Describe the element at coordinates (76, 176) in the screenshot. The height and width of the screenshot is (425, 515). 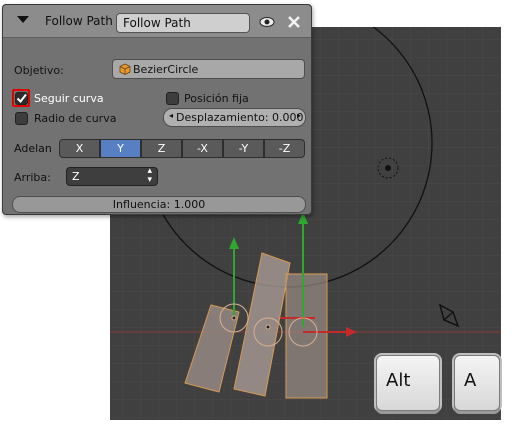
I see `up-axis-value: Z` at that location.